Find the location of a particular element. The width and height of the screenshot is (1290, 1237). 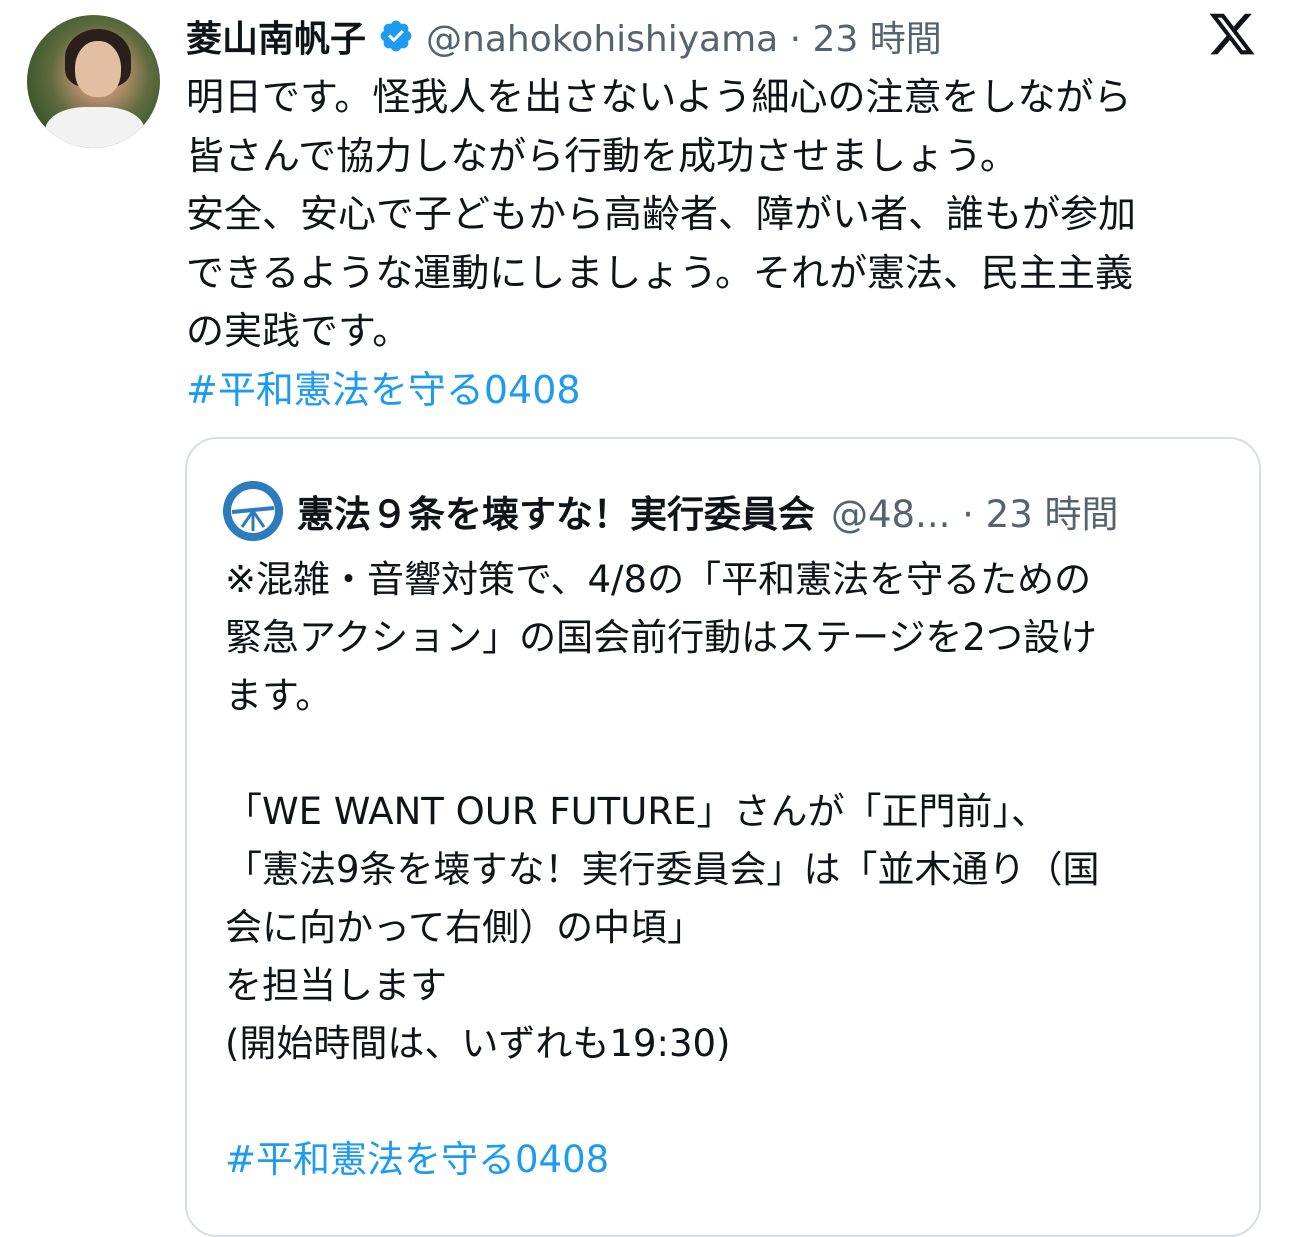

quote-text-line: ※混雑・音響対策で、4/8の「平和憲法を守るための is located at coordinates (658, 579).